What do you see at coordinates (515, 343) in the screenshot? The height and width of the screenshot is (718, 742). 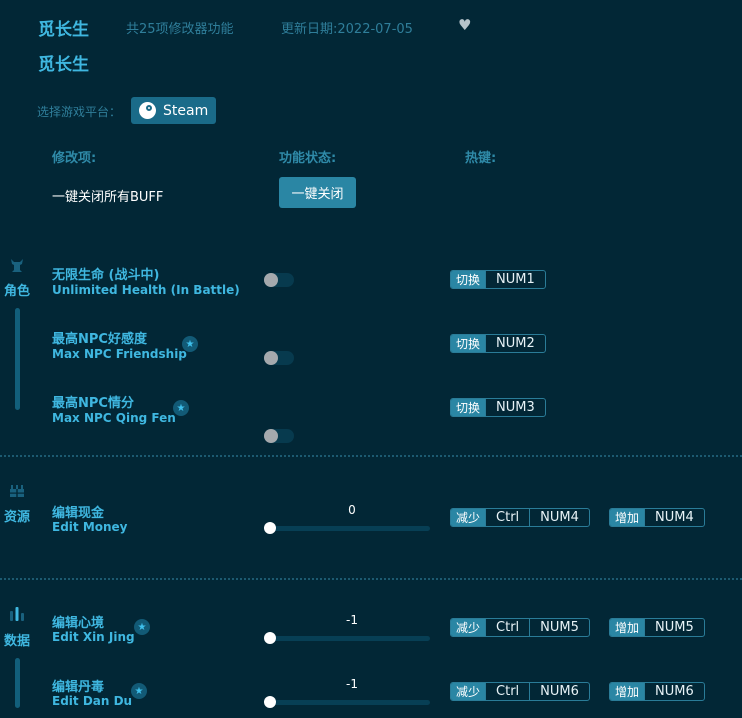 I see `hotkey-key: NUM2` at bounding box center [515, 343].